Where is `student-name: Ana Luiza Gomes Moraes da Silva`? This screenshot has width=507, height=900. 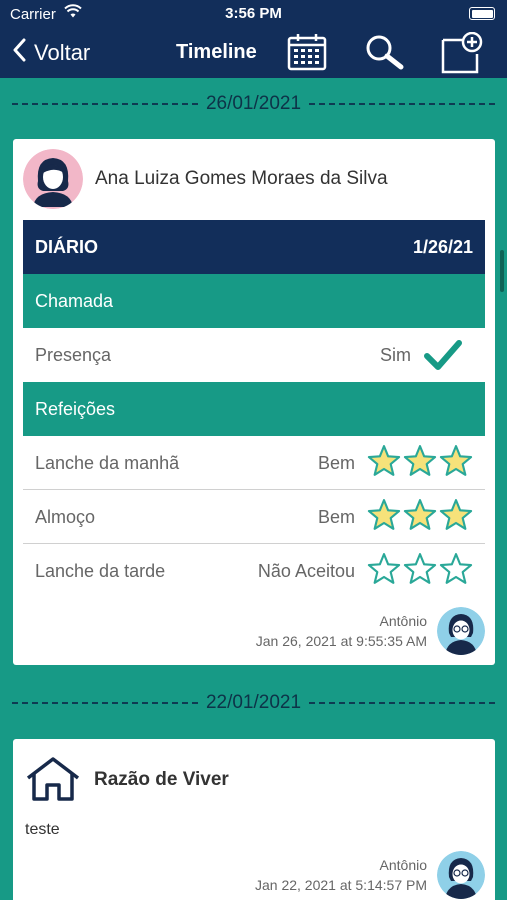
student-name: Ana Luiza Gomes Moraes da Silva is located at coordinates (241, 178).